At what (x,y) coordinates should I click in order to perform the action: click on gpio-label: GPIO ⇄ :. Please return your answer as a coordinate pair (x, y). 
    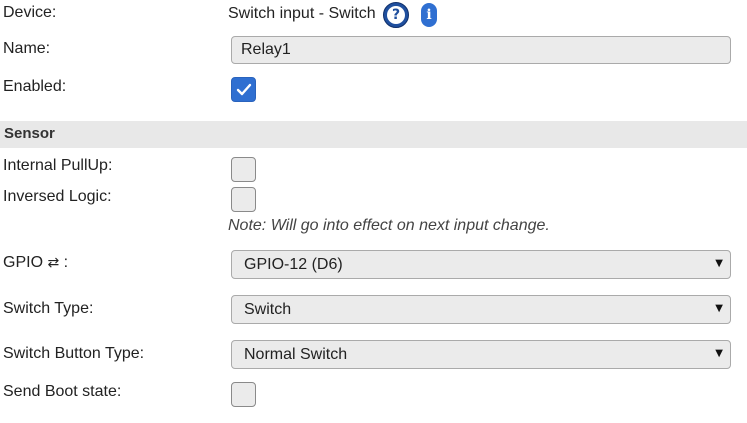
    Looking at the image, I should click on (35, 263).